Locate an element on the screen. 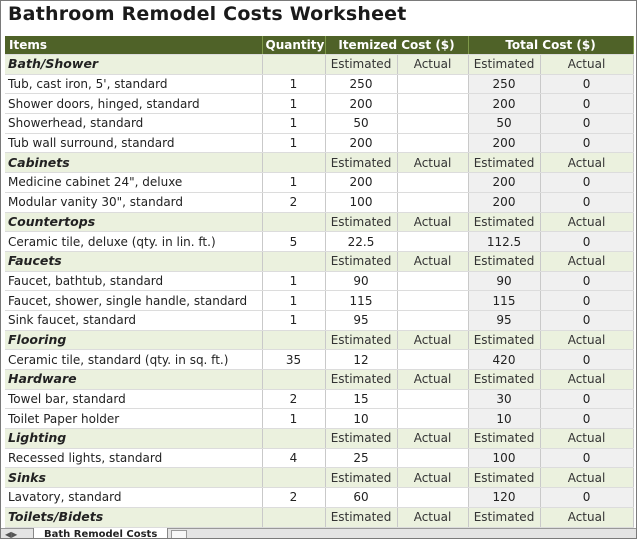 The height and width of the screenshot is (539, 637). category-name: Countertops is located at coordinates (134, 222).